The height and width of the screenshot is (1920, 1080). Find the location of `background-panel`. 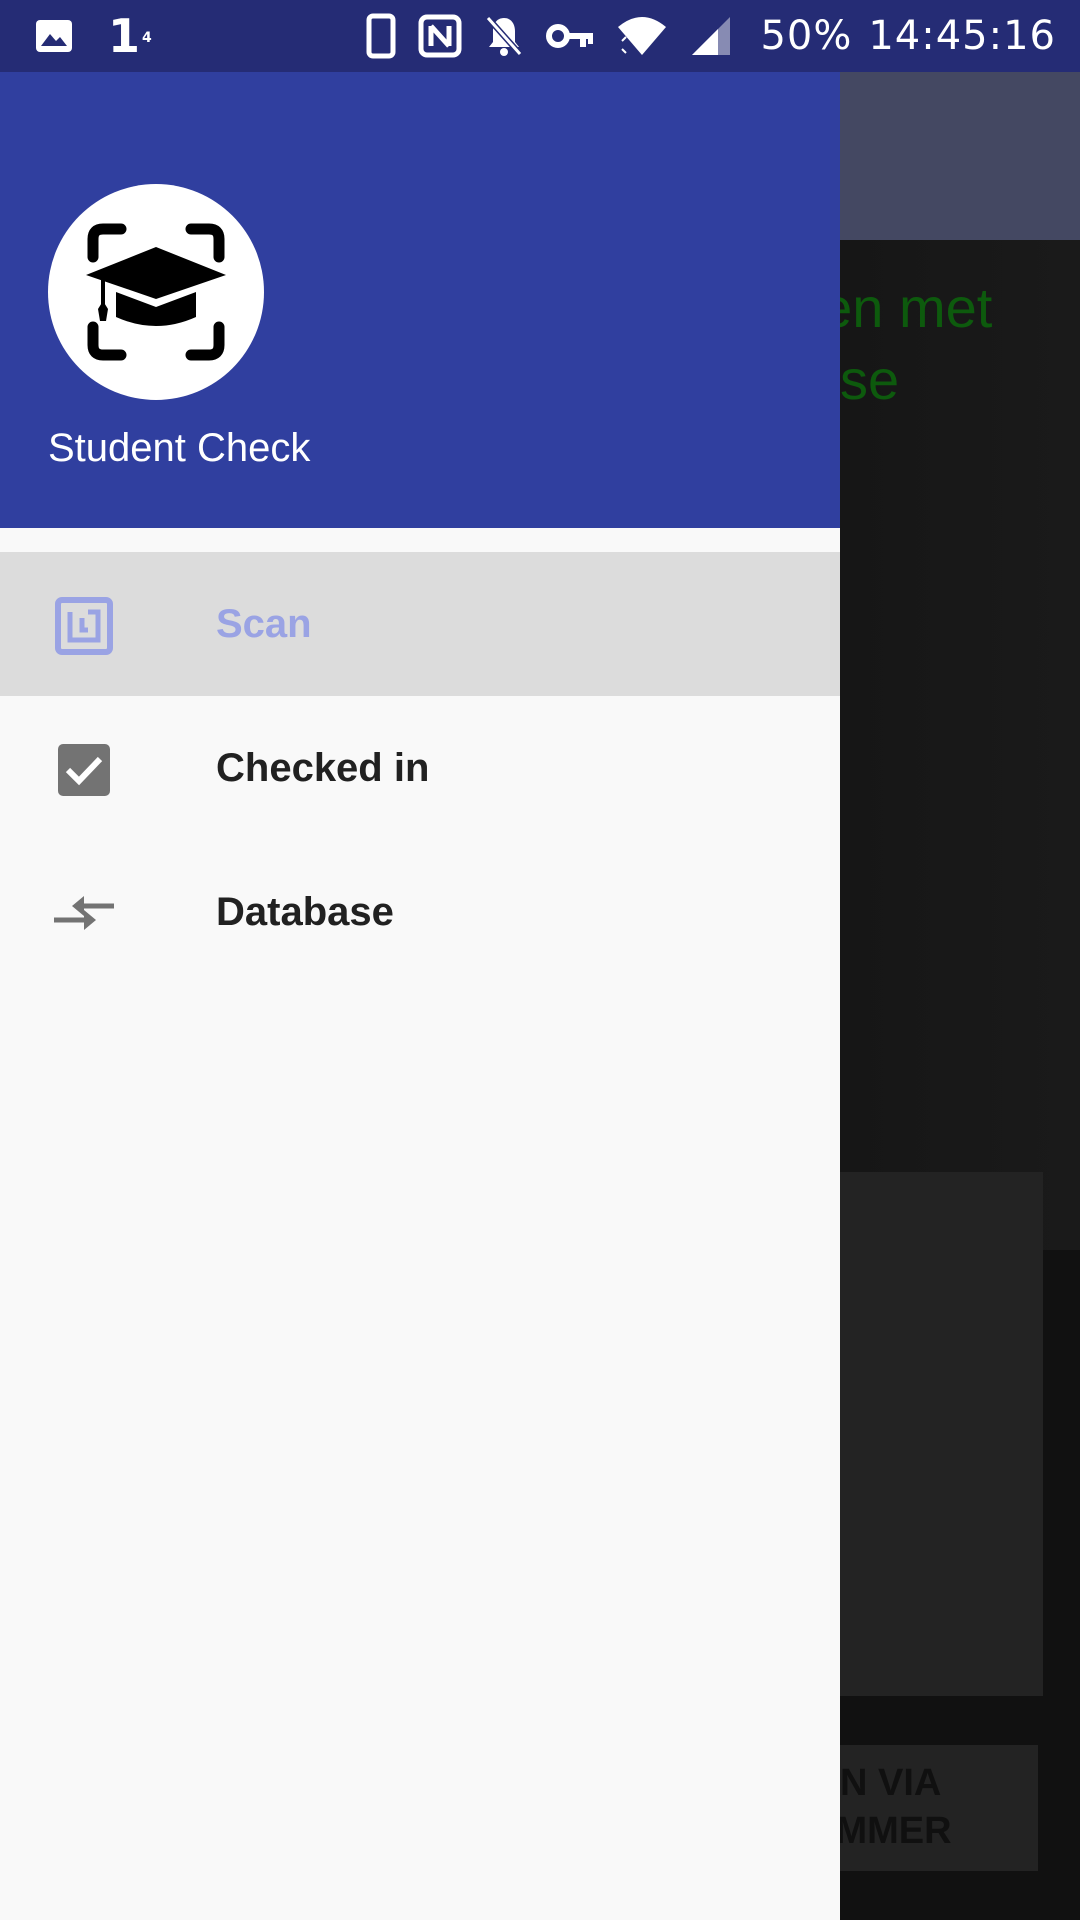

background-panel is located at coordinates (941, 1434).